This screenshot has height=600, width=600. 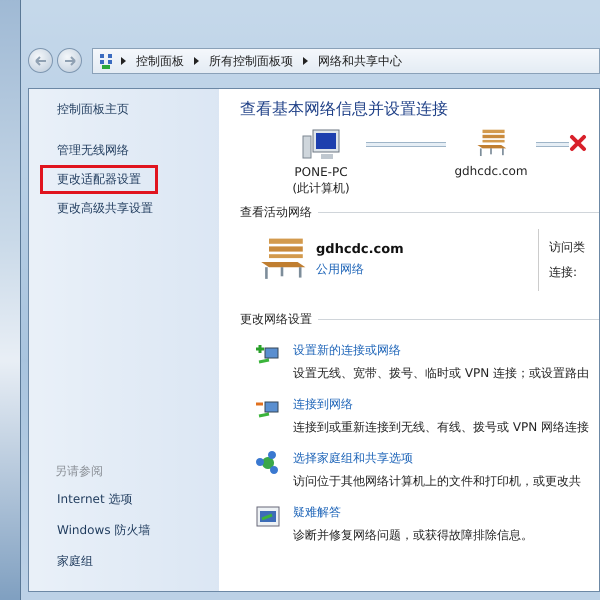 I want to click on address-bar: 控制面板 所有控制面板项 网络和共享中心, so click(x=346, y=61).